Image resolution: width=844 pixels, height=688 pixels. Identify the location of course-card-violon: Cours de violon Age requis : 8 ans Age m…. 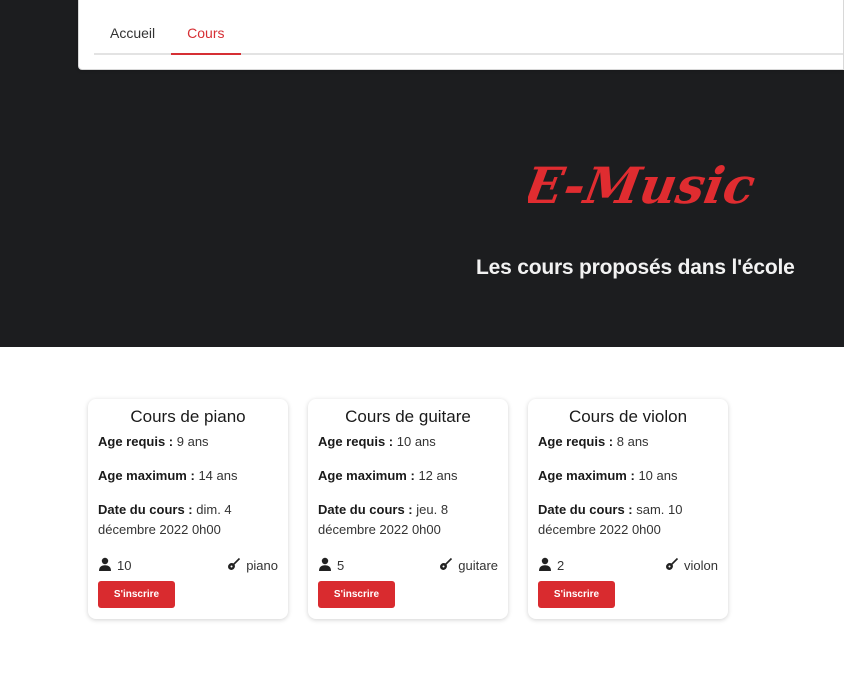
(628, 509).